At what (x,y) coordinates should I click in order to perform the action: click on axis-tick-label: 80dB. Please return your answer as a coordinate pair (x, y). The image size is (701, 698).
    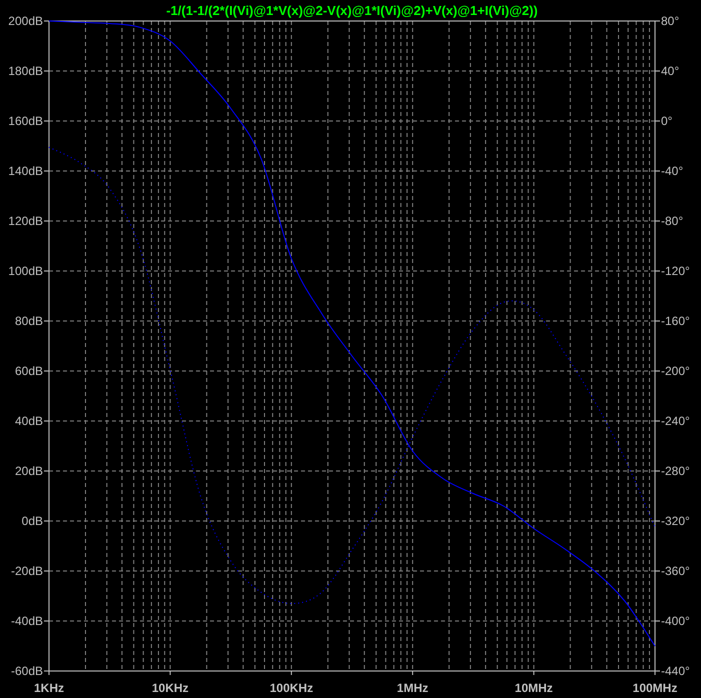
    Looking at the image, I should click on (28, 321).